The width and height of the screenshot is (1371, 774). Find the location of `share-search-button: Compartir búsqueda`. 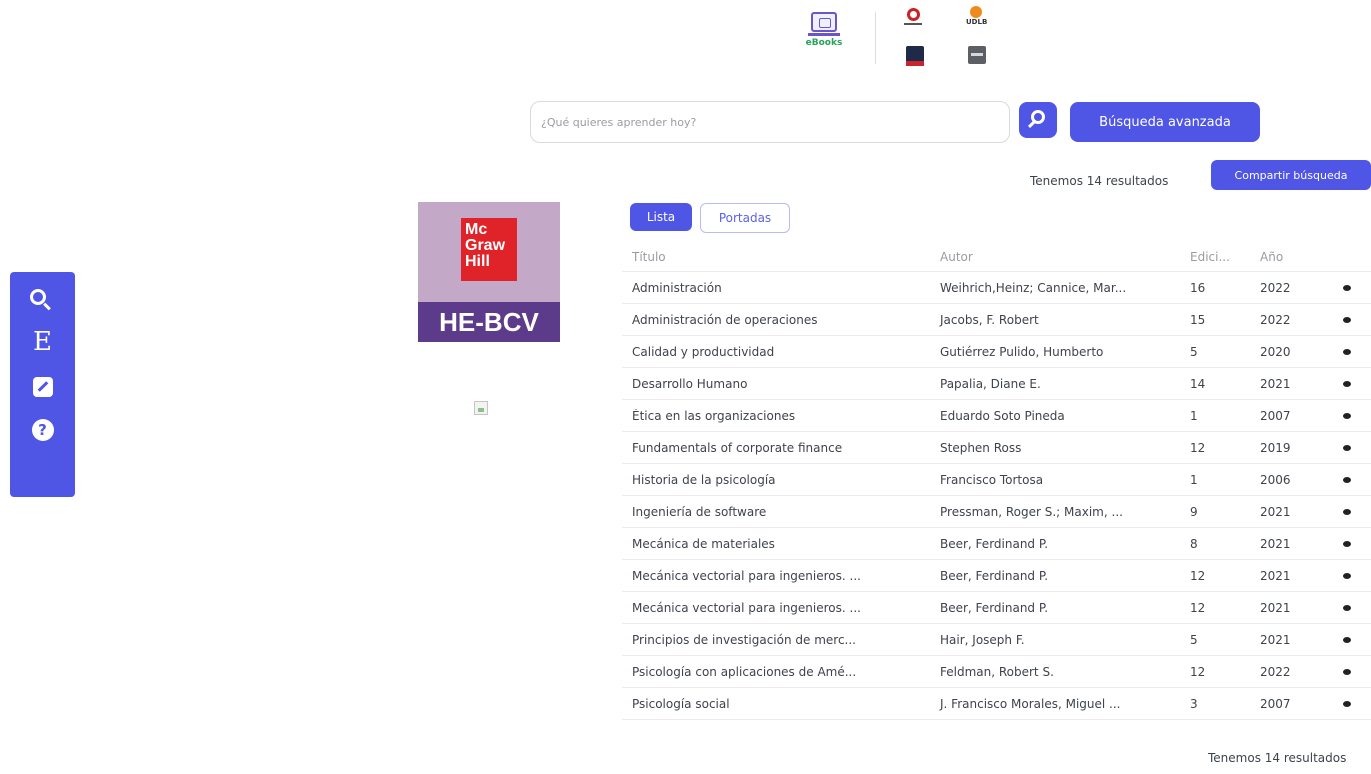

share-search-button: Compartir búsqueda is located at coordinates (1291, 175).